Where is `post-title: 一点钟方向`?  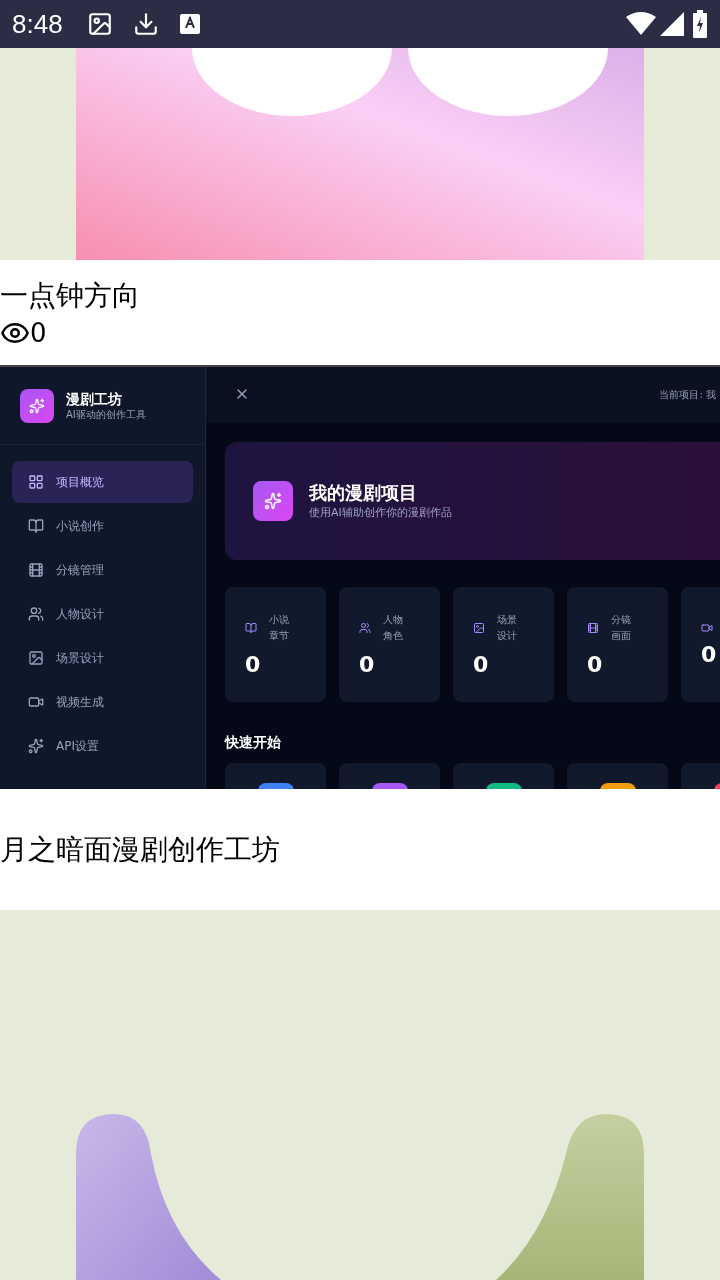
post-title: 一点钟方向 is located at coordinates (70, 295).